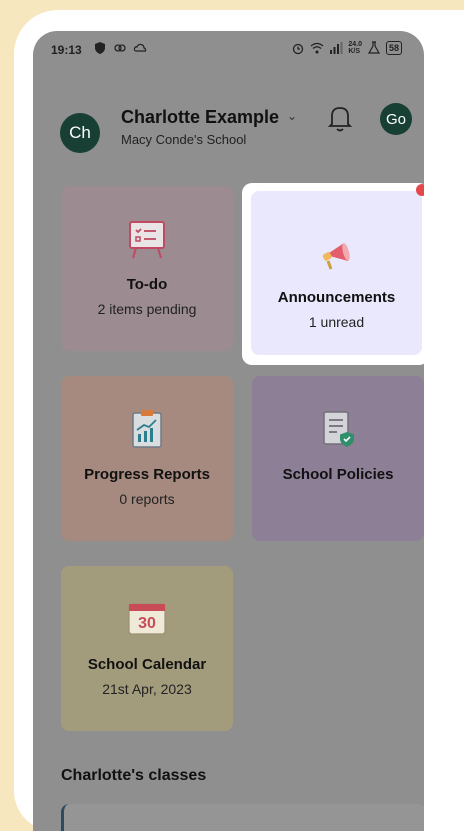  I want to click on clipboard-chart-icon, so click(147, 429).